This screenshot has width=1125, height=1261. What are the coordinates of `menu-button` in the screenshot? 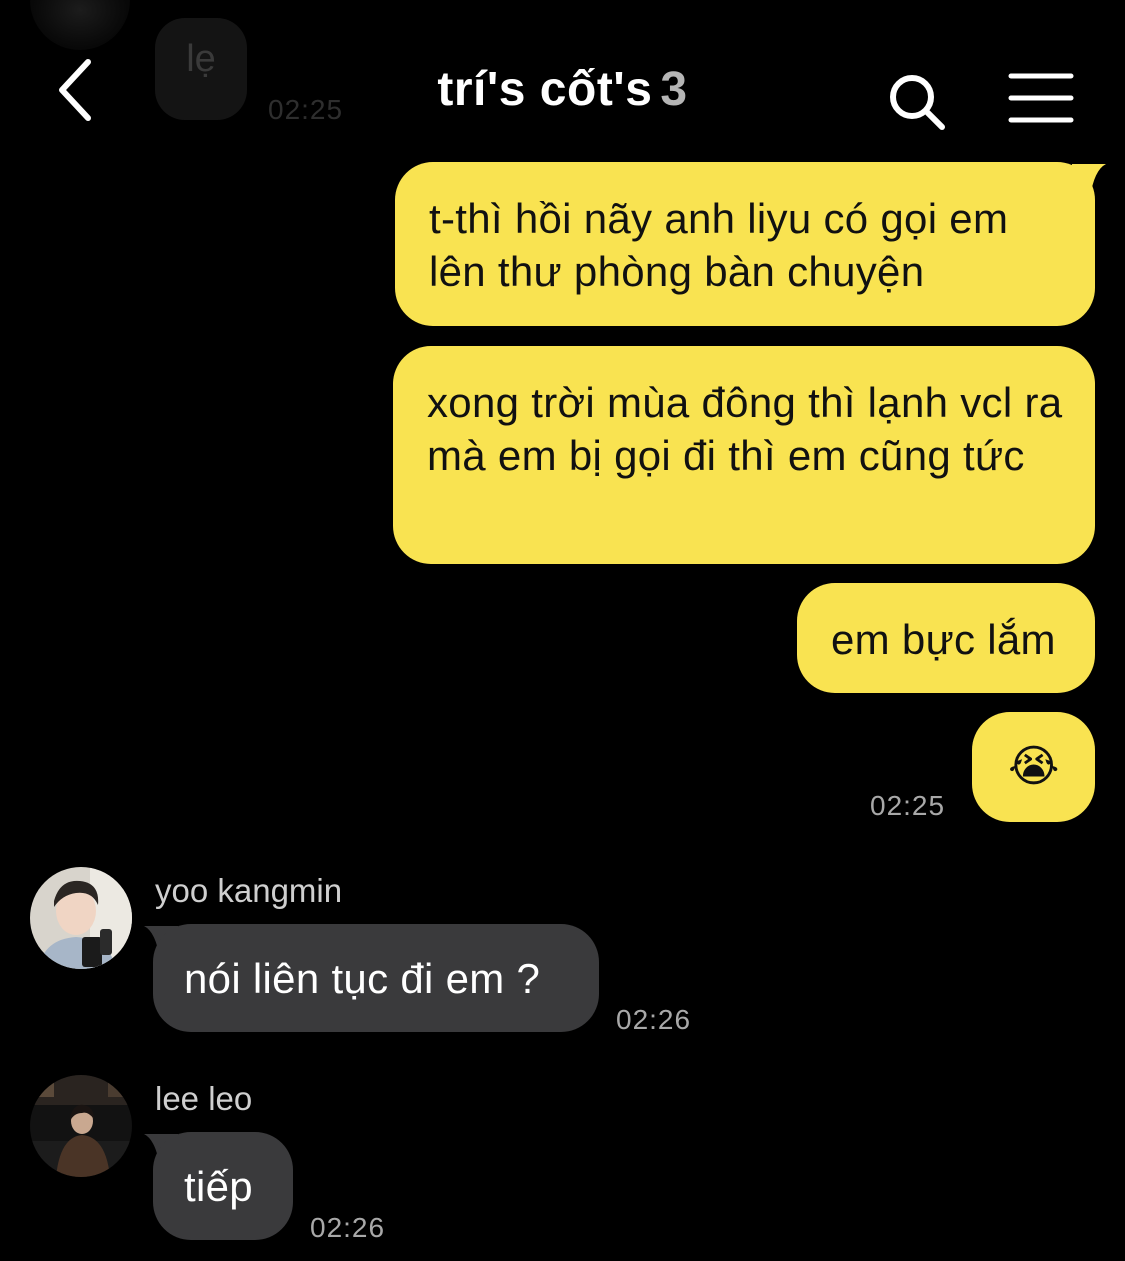 It's located at (1041, 98).